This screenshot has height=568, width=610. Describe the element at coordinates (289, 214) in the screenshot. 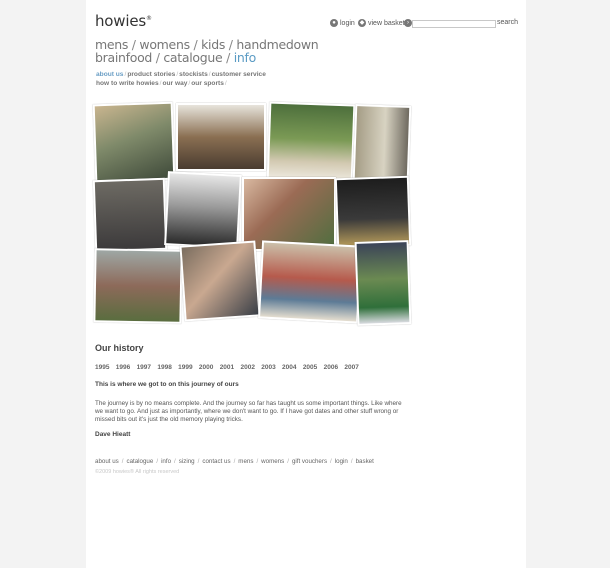

I see `collage-photo-embrace` at that location.